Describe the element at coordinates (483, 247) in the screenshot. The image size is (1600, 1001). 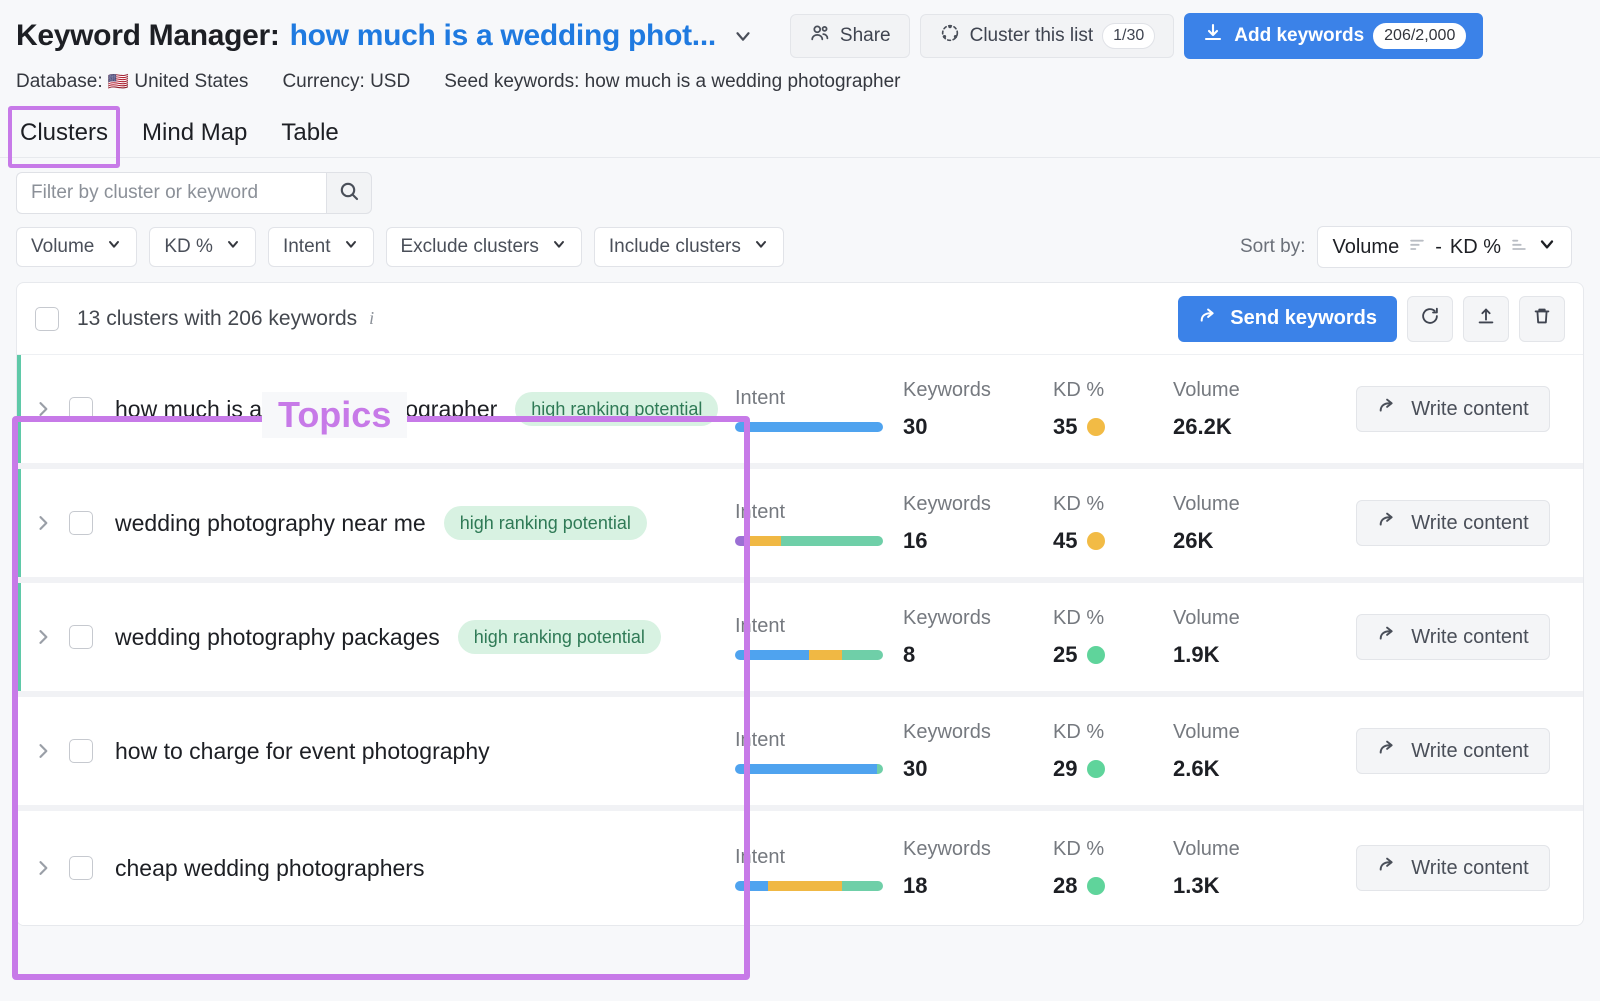
I see `filter-exclude-clusters: Exclude clusters` at that location.